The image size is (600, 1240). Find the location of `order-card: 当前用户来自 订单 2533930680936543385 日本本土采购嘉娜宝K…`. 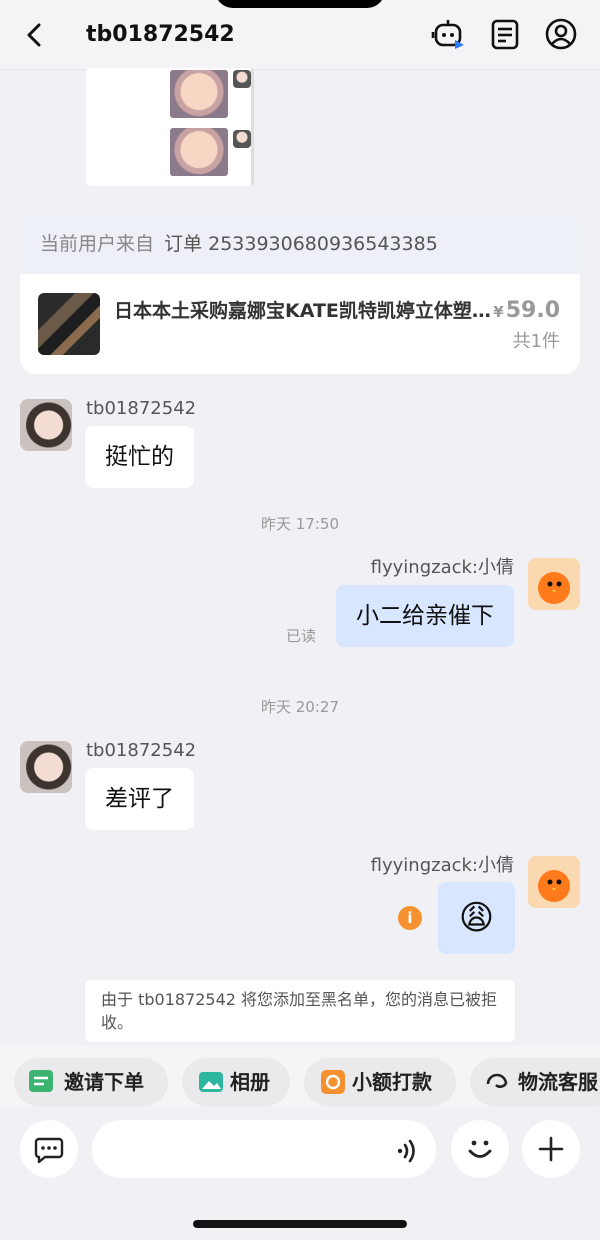

order-card: 当前用户来自 订单 2533930680936543385 日本本土采购嘉娜宝K… is located at coordinates (300, 293).